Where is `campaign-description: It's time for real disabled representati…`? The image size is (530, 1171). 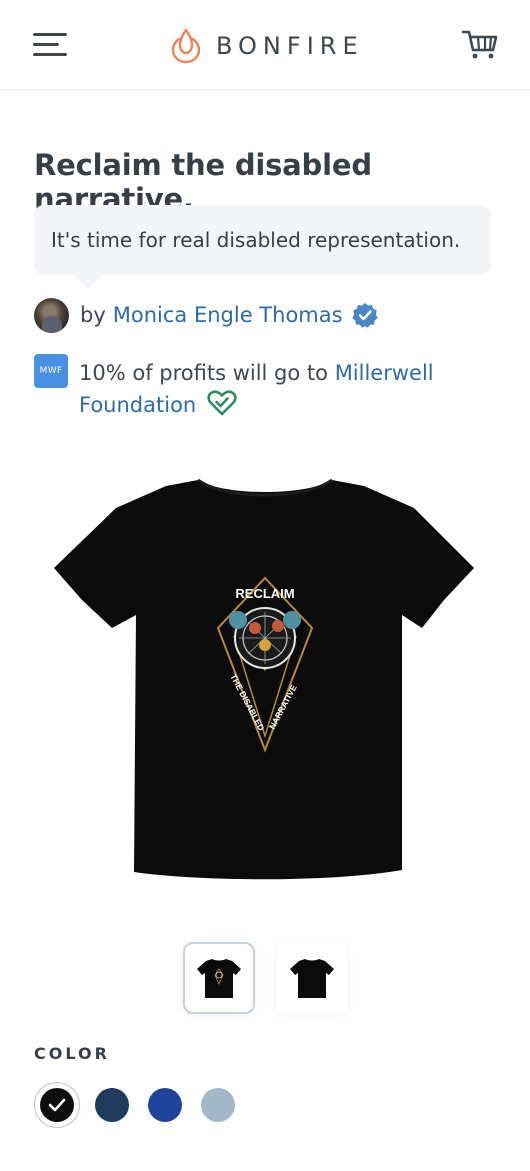 campaign-description: It's time for real disabled representati… is located at coordinates (256, 240).